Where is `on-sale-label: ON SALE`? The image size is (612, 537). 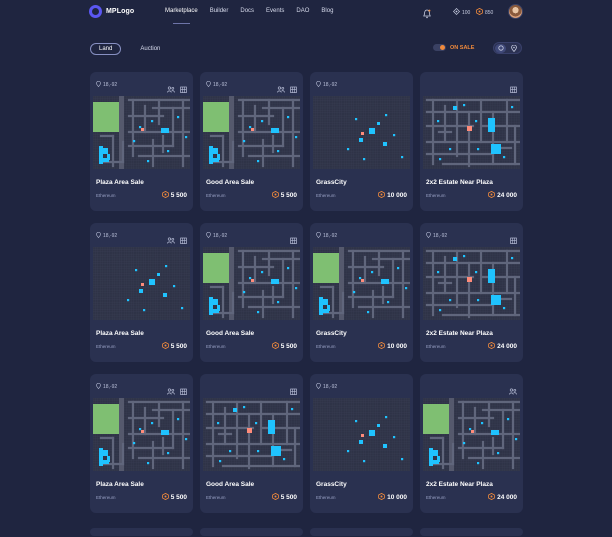 on-sale-label: ON SALE is located at coordinates (462, 47).